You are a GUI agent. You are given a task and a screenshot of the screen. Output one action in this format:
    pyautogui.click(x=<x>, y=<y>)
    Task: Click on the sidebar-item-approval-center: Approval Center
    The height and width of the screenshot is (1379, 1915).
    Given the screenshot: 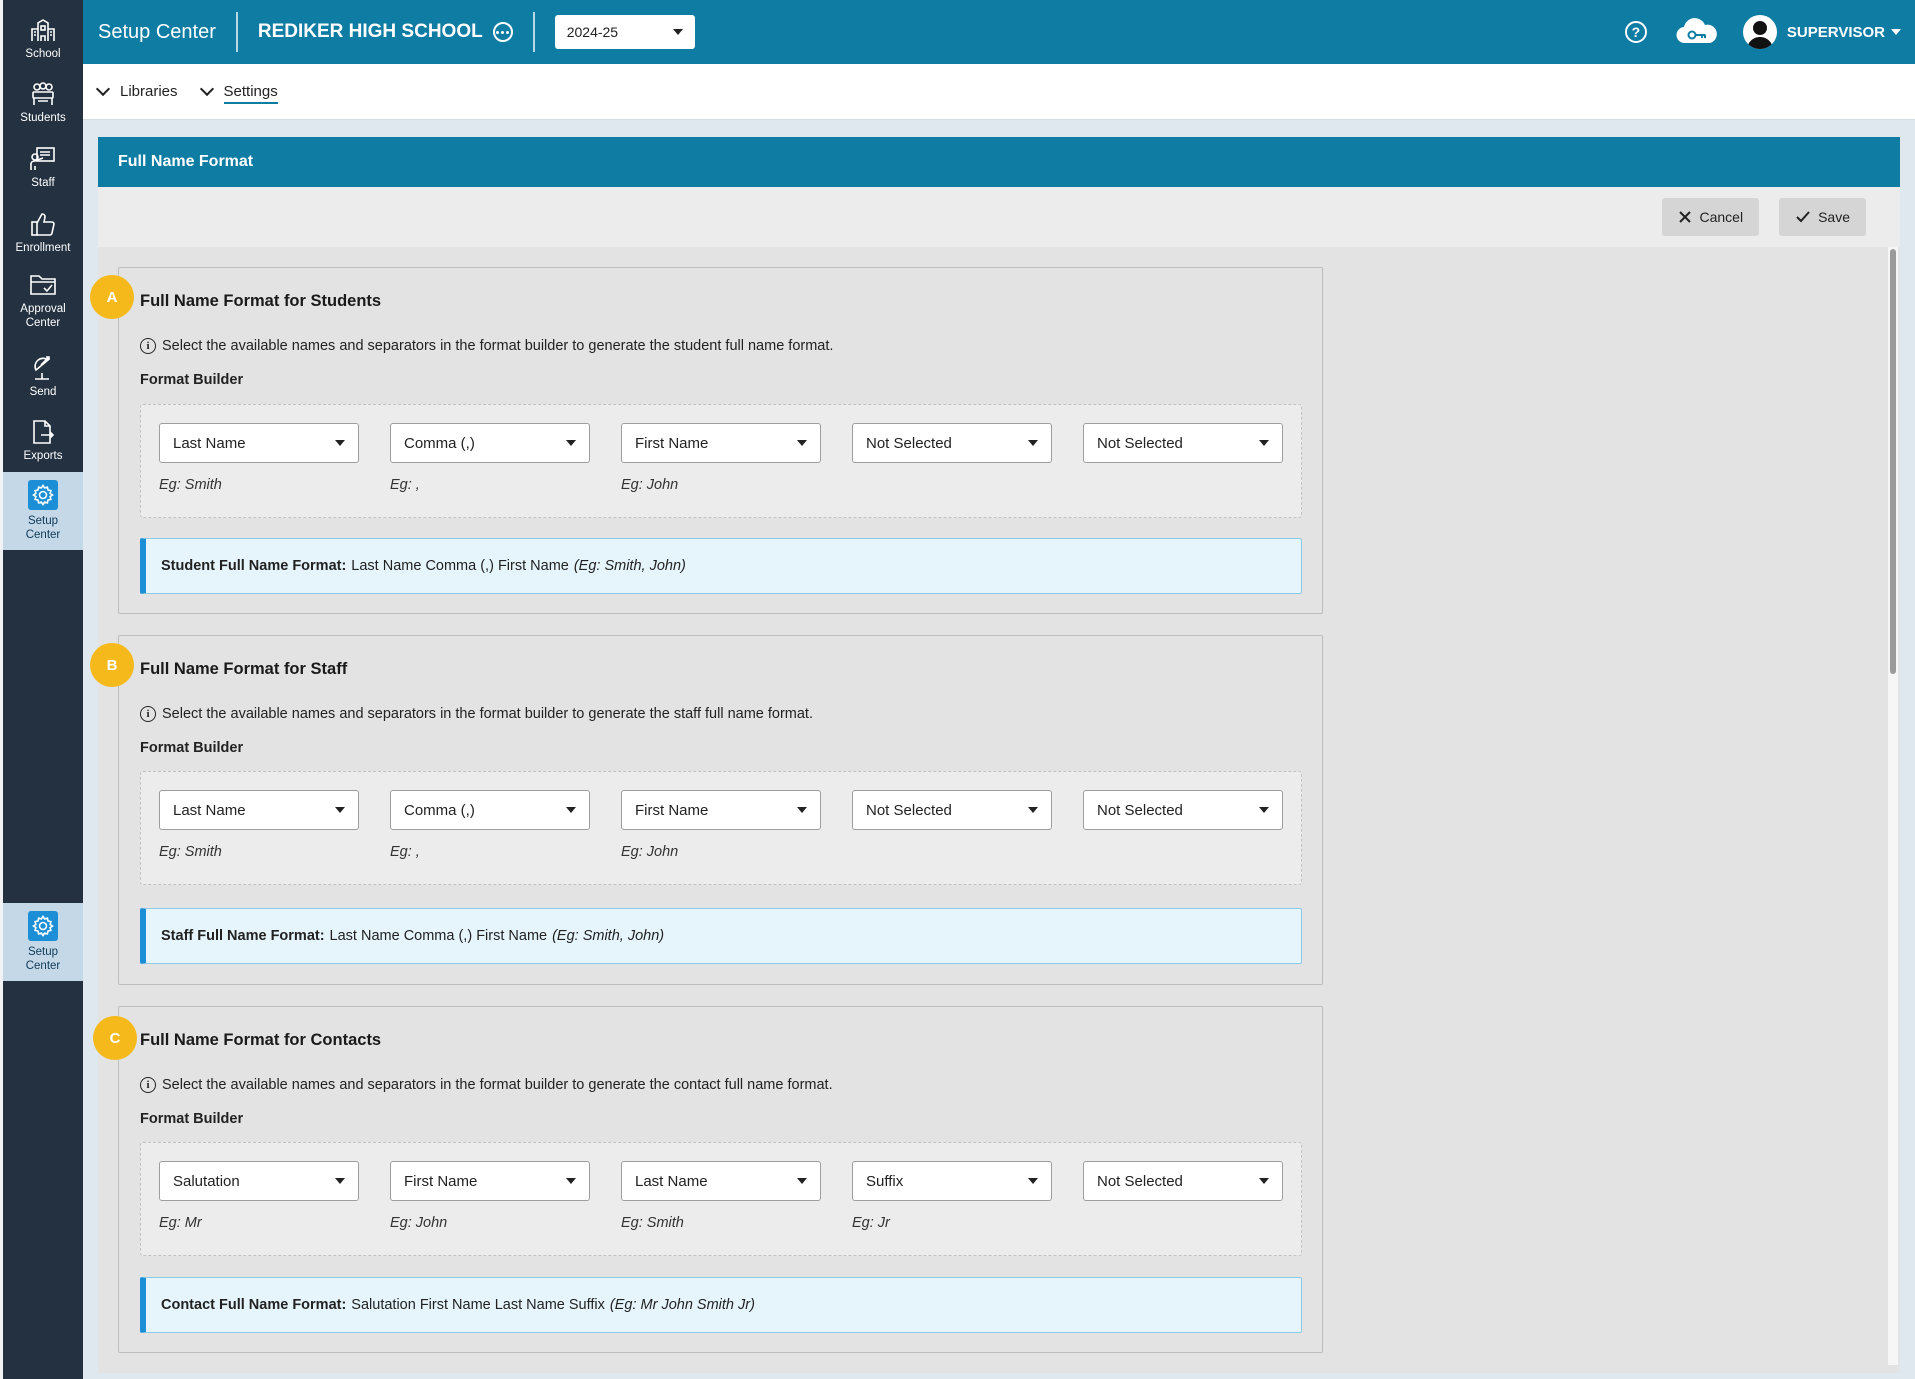 What is the action you would take?
    pyautogui.click(x=43, y=301)
    